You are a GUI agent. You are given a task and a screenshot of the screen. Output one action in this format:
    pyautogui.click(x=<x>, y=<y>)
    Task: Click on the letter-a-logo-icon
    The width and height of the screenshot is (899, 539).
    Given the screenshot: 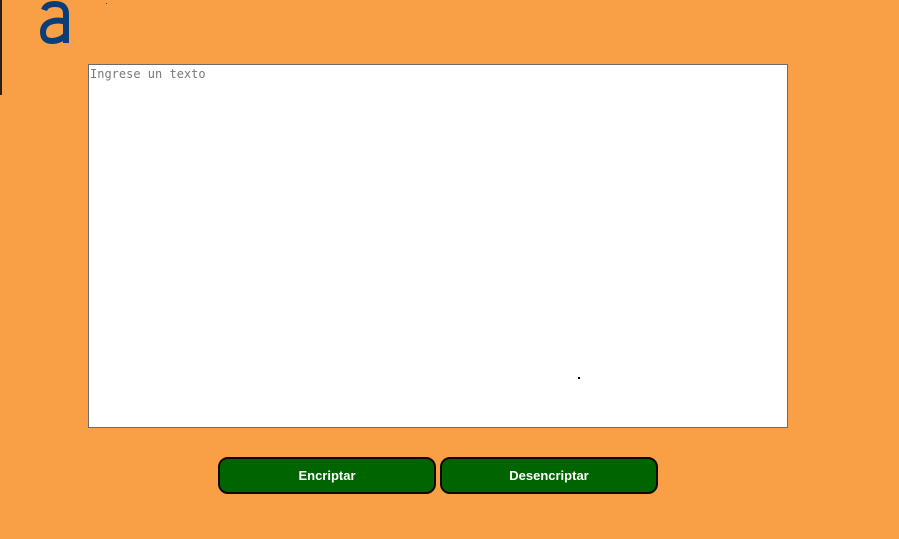 What is the action you would take?
    pyautogui.click(x=54, y=22)
    